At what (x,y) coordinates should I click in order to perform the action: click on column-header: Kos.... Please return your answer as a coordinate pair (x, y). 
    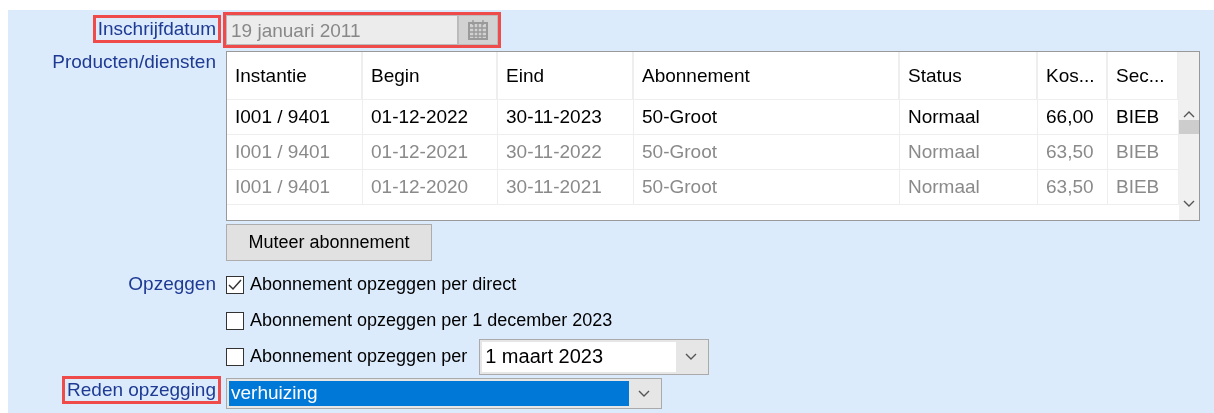
    Looking at the image, I should click on (1073, 76).